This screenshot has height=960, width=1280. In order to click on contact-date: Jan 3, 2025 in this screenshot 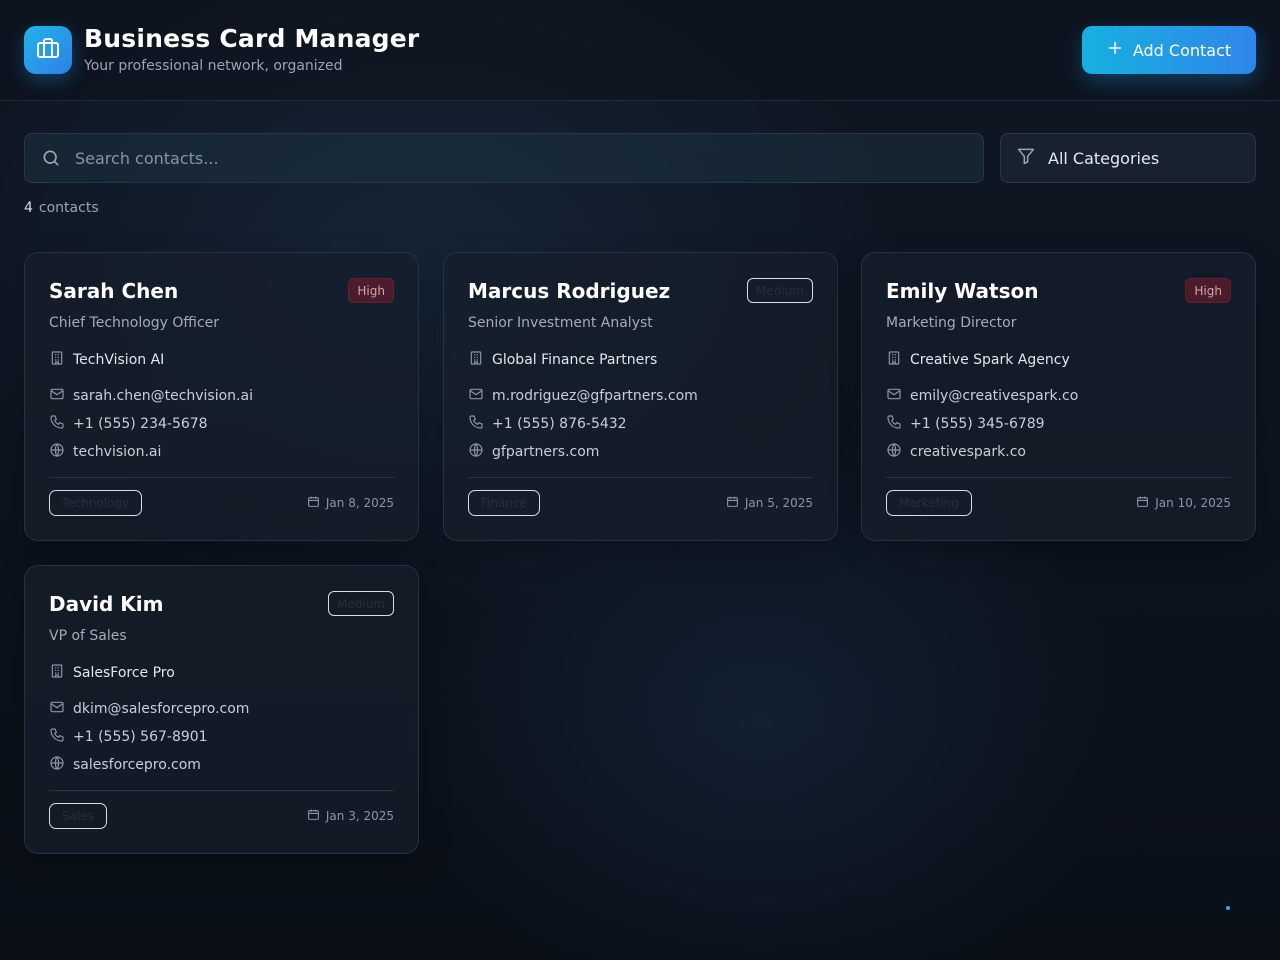, I will do `click(350, 816)`.